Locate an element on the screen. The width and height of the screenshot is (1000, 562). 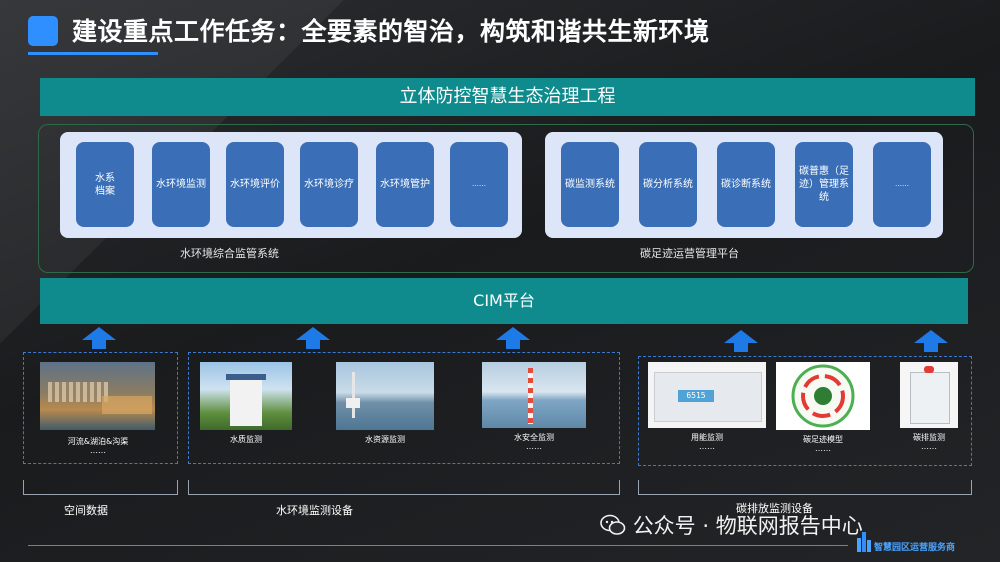
wechat-icon is located at coordinates (613, 524).